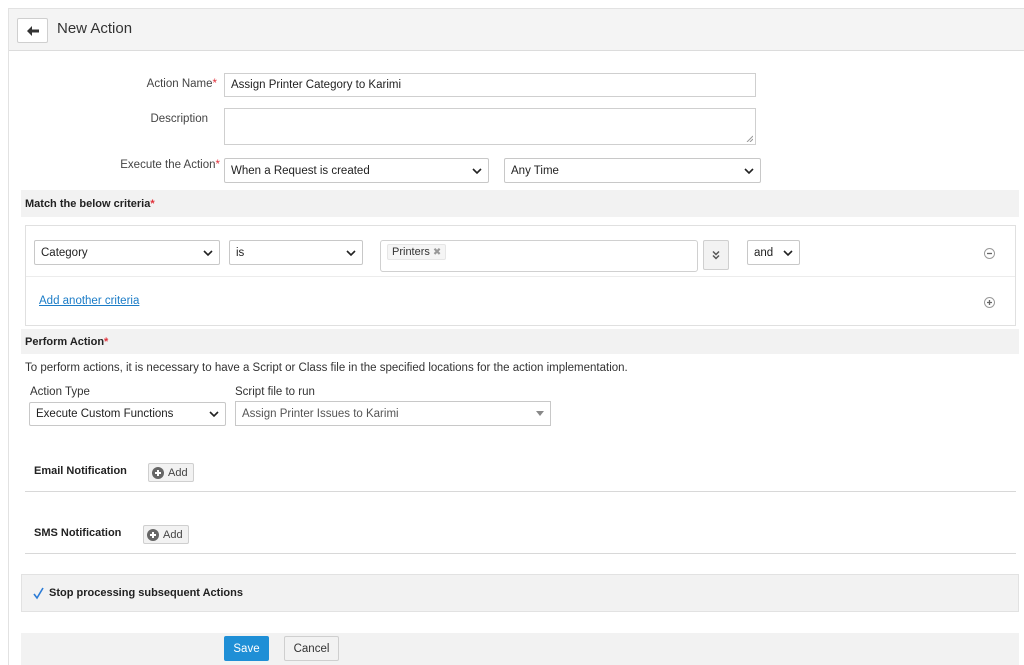 The height and width of the screenshot is (665, 1024). What do you see at coordinates (539, 256) in the screenshot?
I see `criteria-value-input: Printers ✖` at bounding box center [539, 256].